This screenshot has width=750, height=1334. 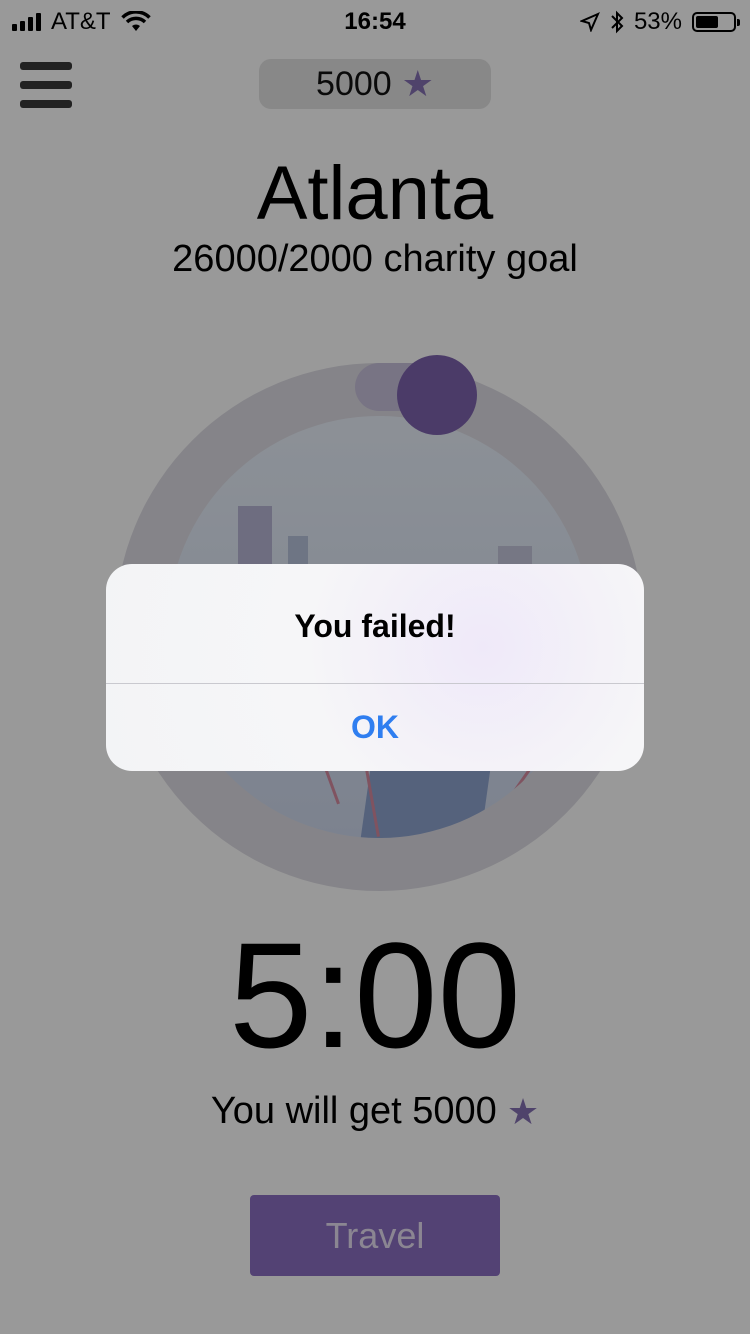 What do you see at coordinates (375, 727) in the screenshot?
I see `alert-ok-button: OK` at bounding box center [375, 727].